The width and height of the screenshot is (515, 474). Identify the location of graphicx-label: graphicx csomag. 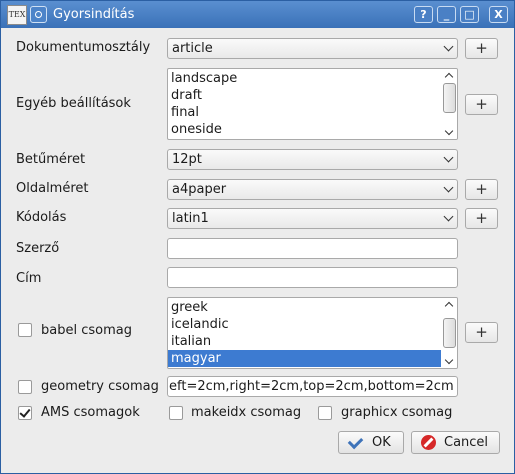
(397, 412).